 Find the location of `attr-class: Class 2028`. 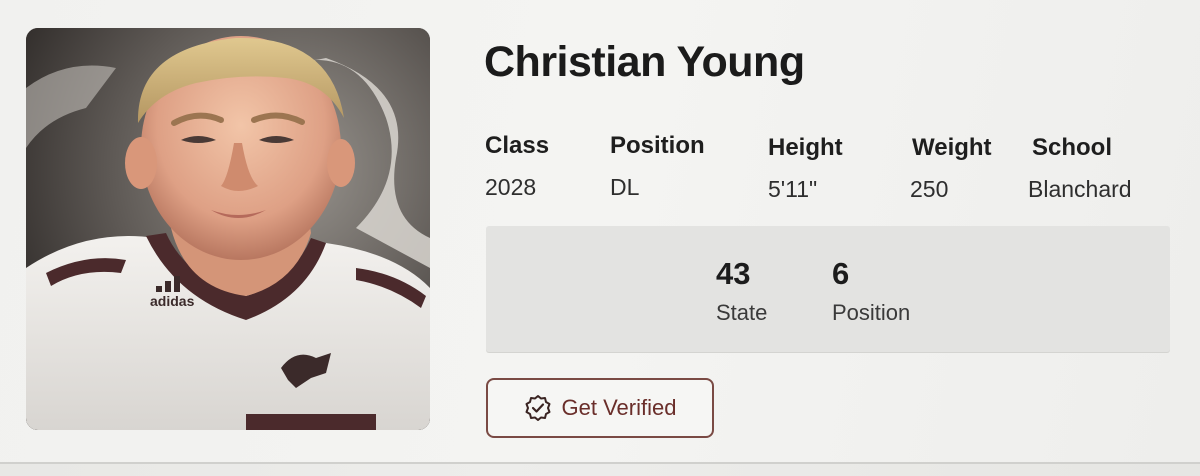

attr-class: Class 2028 is located at coordinates (517, 166).